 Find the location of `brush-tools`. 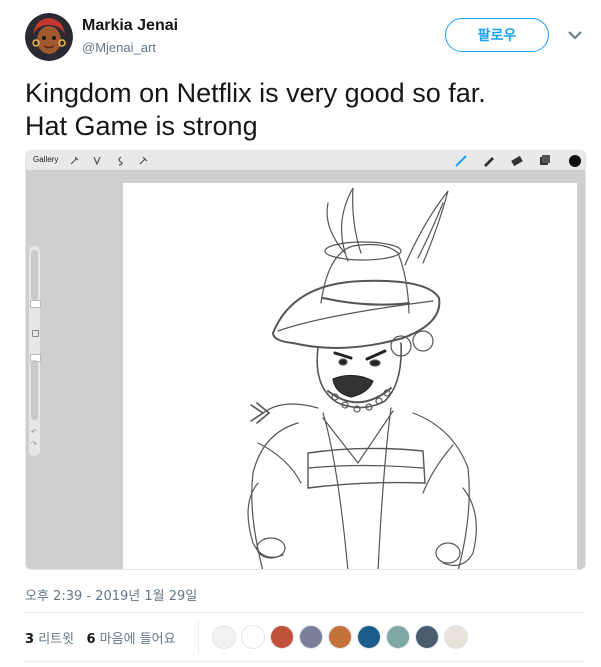

brush-tools is located at coordinates (518, 161).